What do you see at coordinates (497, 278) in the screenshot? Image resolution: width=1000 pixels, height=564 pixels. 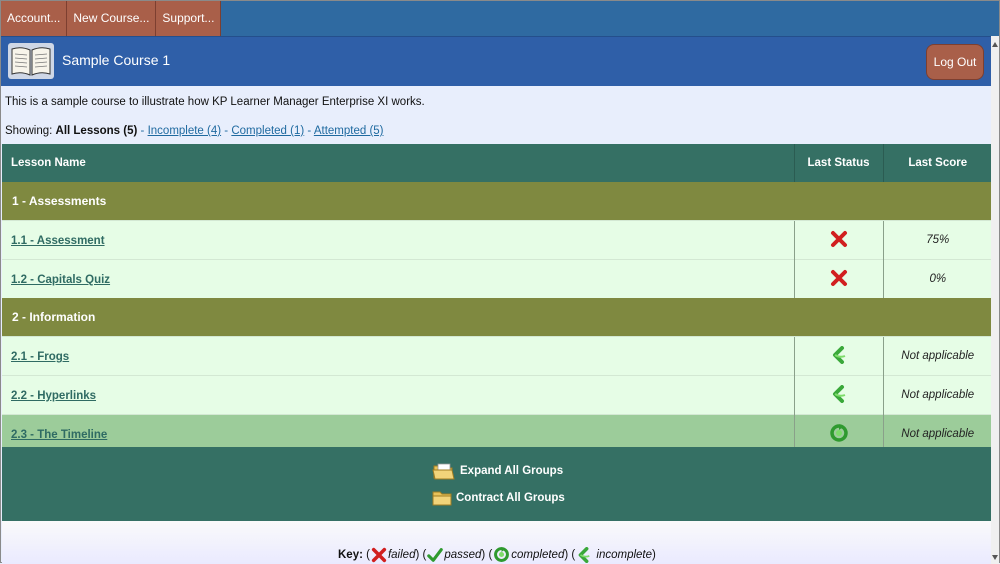 I see `table-row: 1.2 - Capitals Quiz 0%` at bounding box center [497, 278].